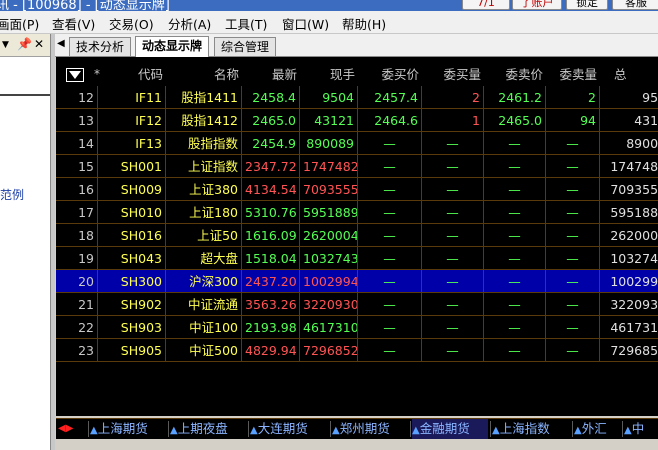 The height and width of the screenshot is (450, 658). I want to click on market-tab: ▲大连期货, so click(289, 429).